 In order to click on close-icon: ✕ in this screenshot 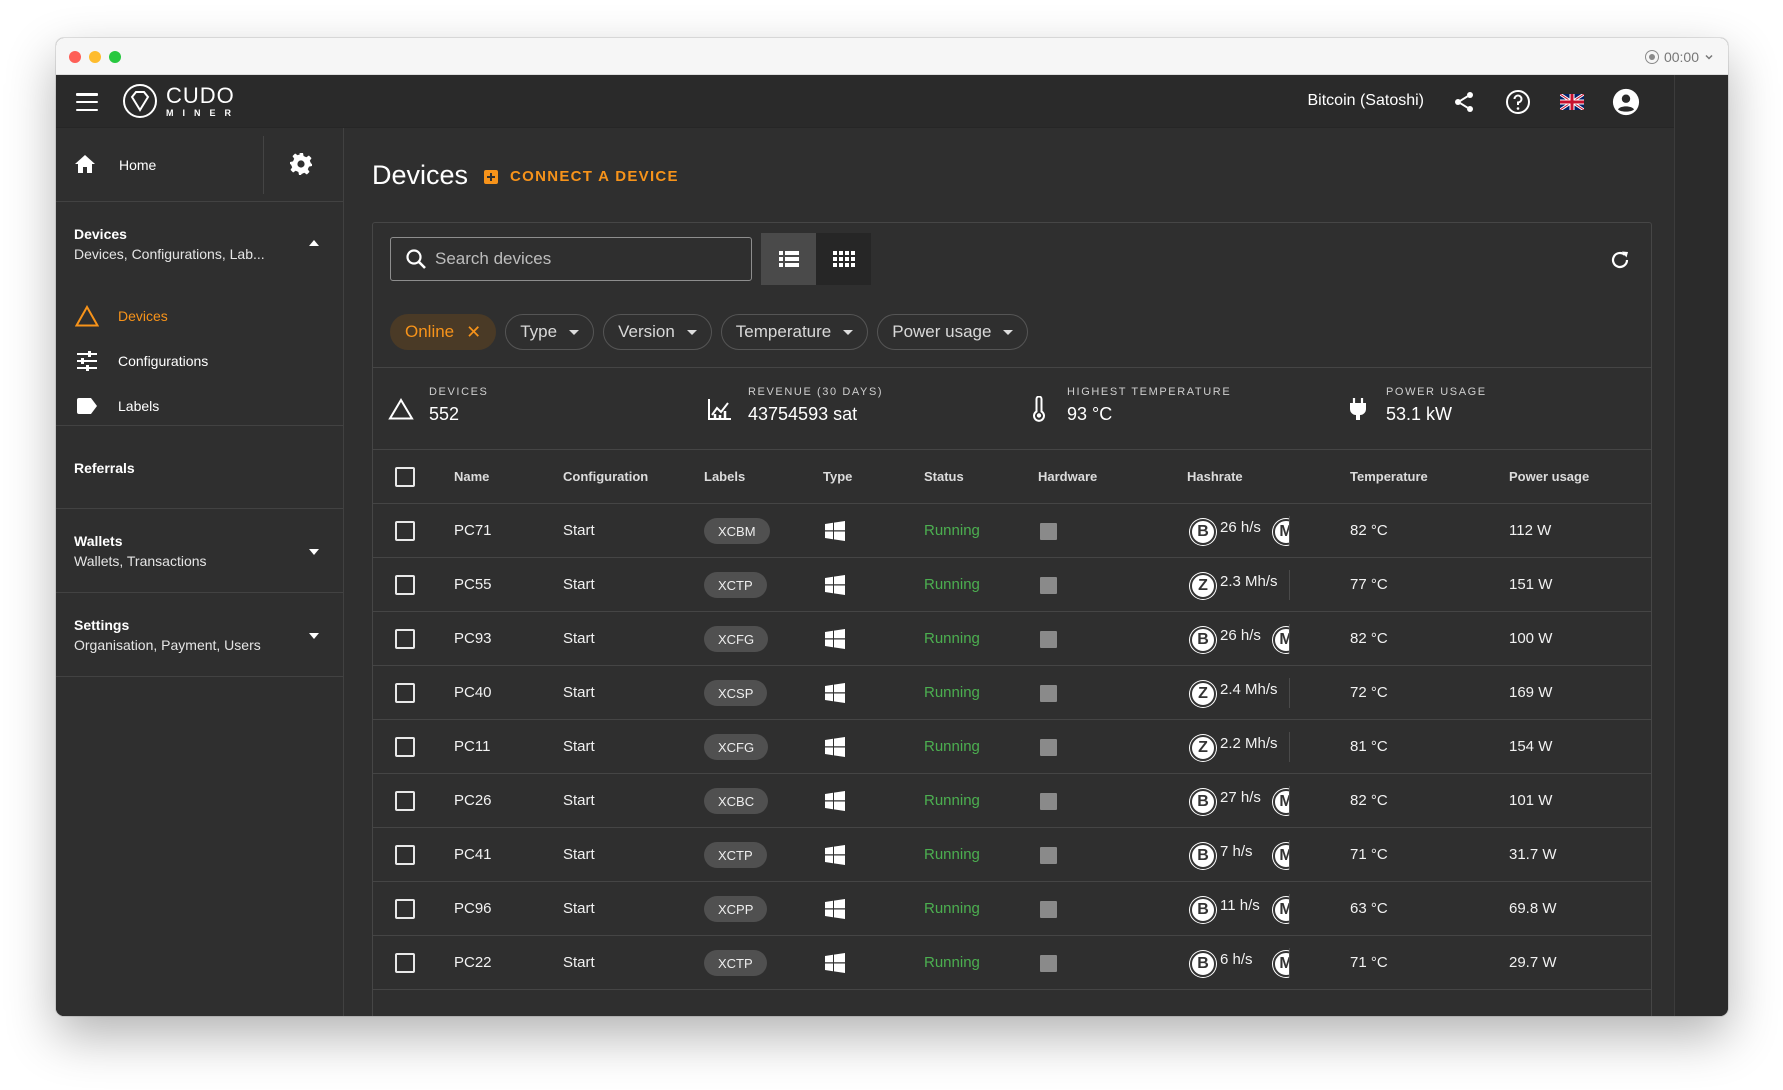, I will do `click(473, 332)`.